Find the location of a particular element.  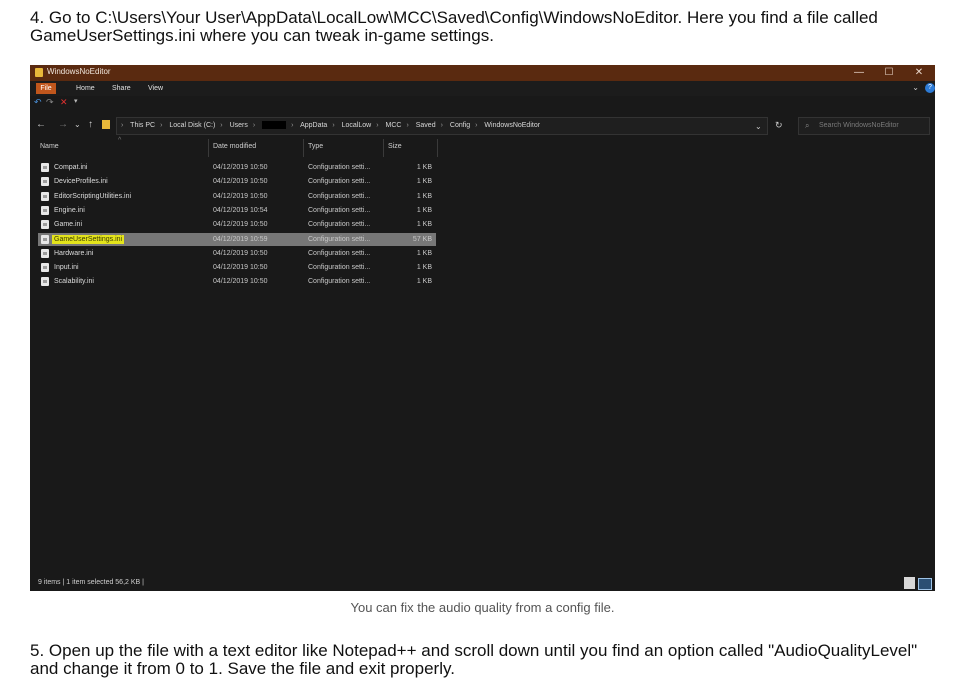

tab-view: View is located at coordinates (155, 88).